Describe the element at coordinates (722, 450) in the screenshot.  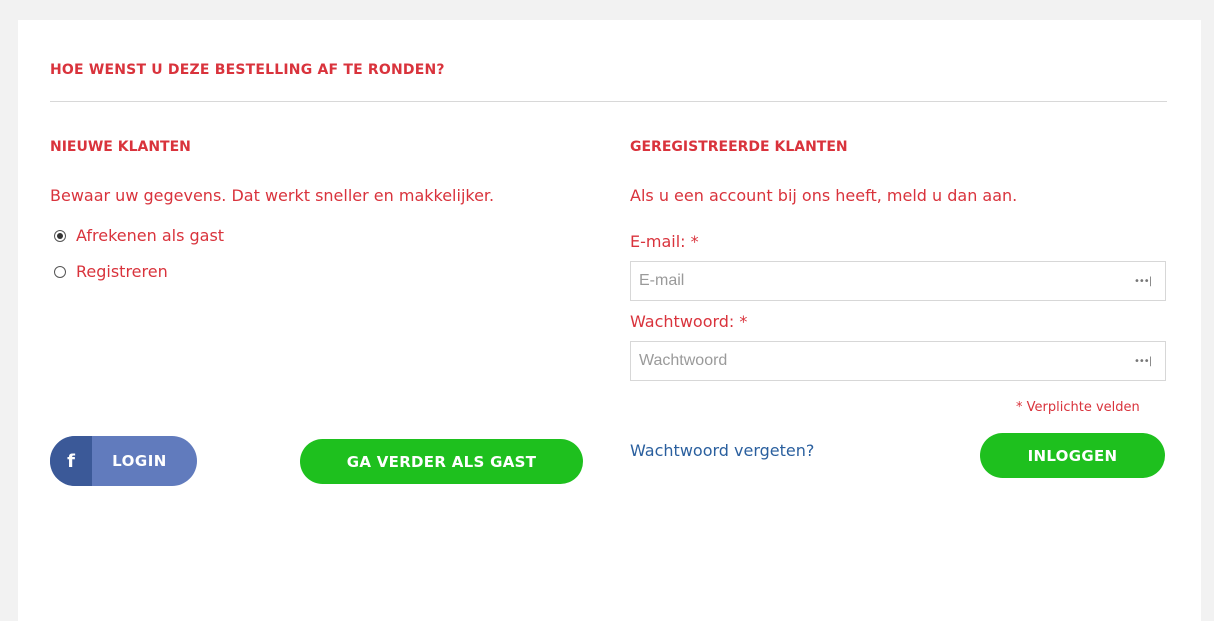
I see `forgot-password-link: Wachtwoord vergeten?` at that location.